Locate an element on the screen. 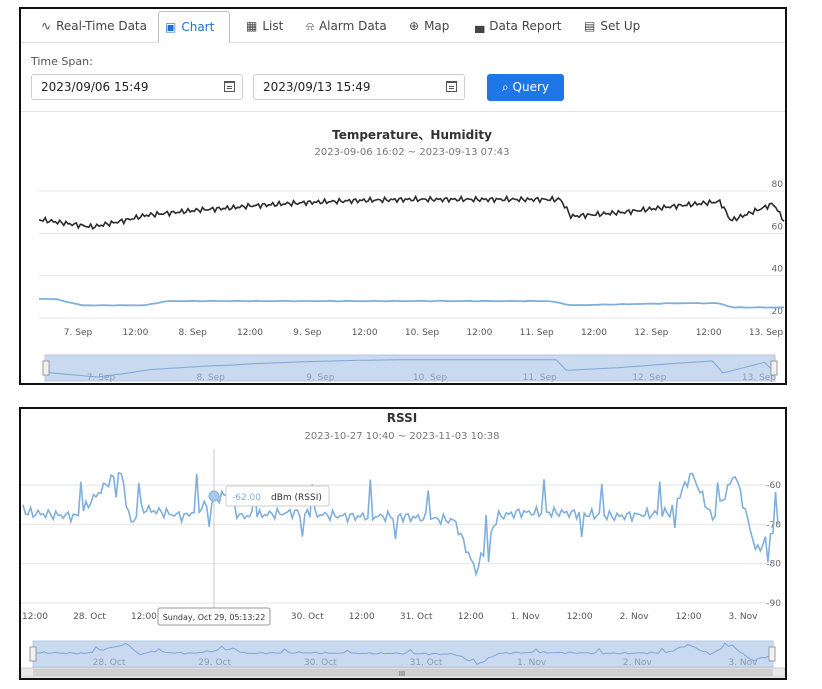  y-tick-label: -60 is located at coordinates (773, 486).